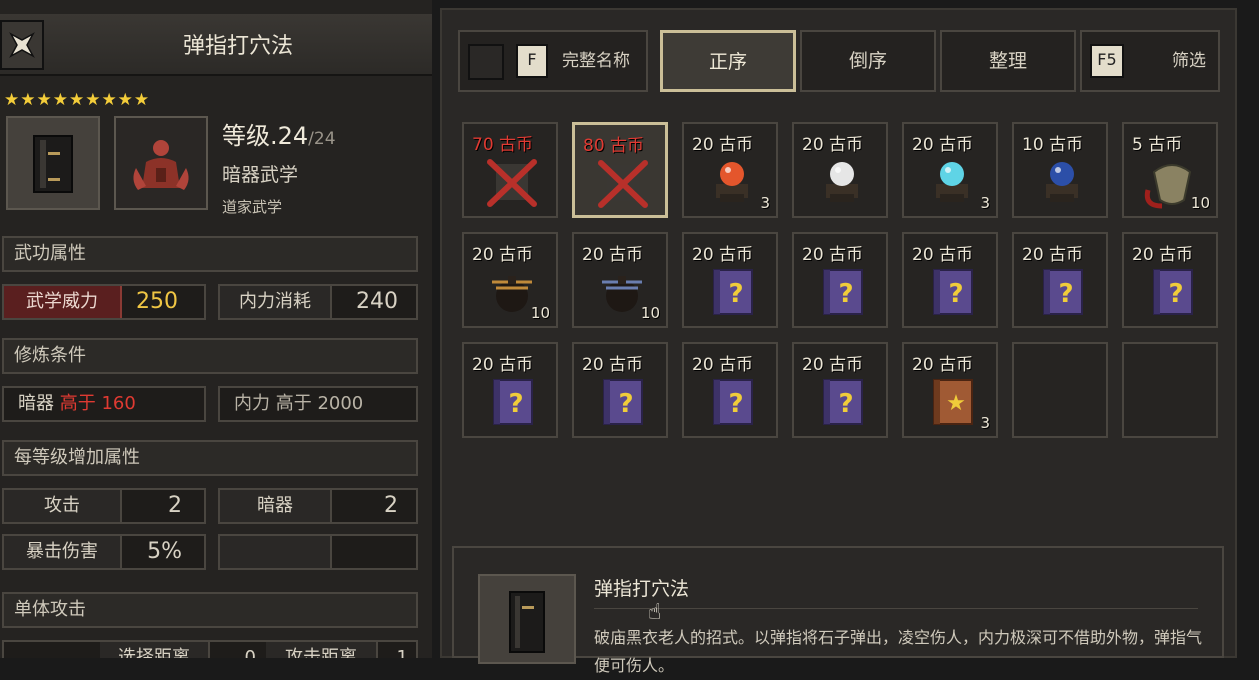  I want to click on attack-value: 2, so click(175, 505).